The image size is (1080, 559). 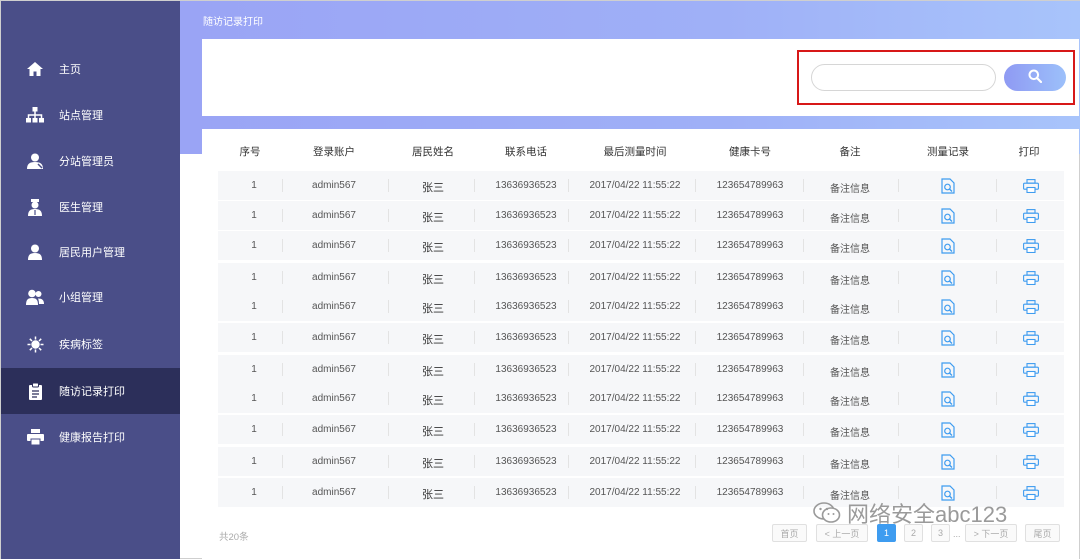 I want to click on column-header-seq: 序号, so click(x=250, y=152).